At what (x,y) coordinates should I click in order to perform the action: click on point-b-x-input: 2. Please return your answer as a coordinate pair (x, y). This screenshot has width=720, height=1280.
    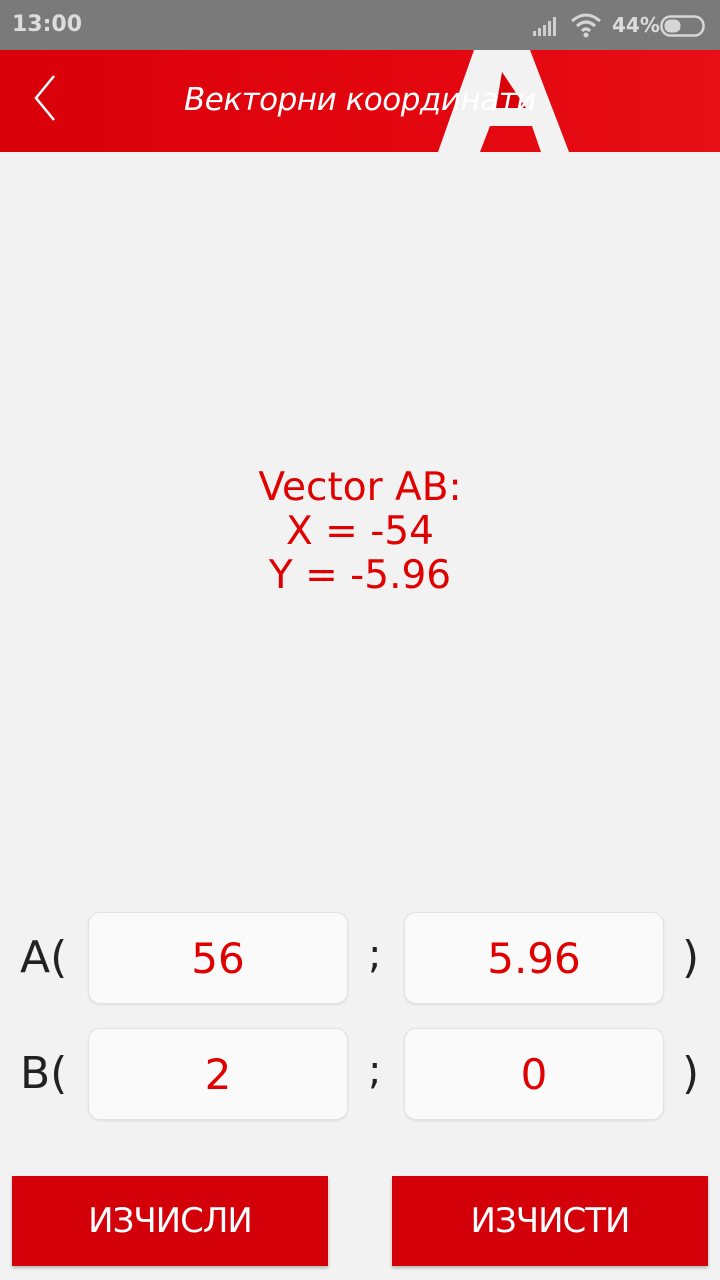
    Looking at the image, I should click on (218, 1074).